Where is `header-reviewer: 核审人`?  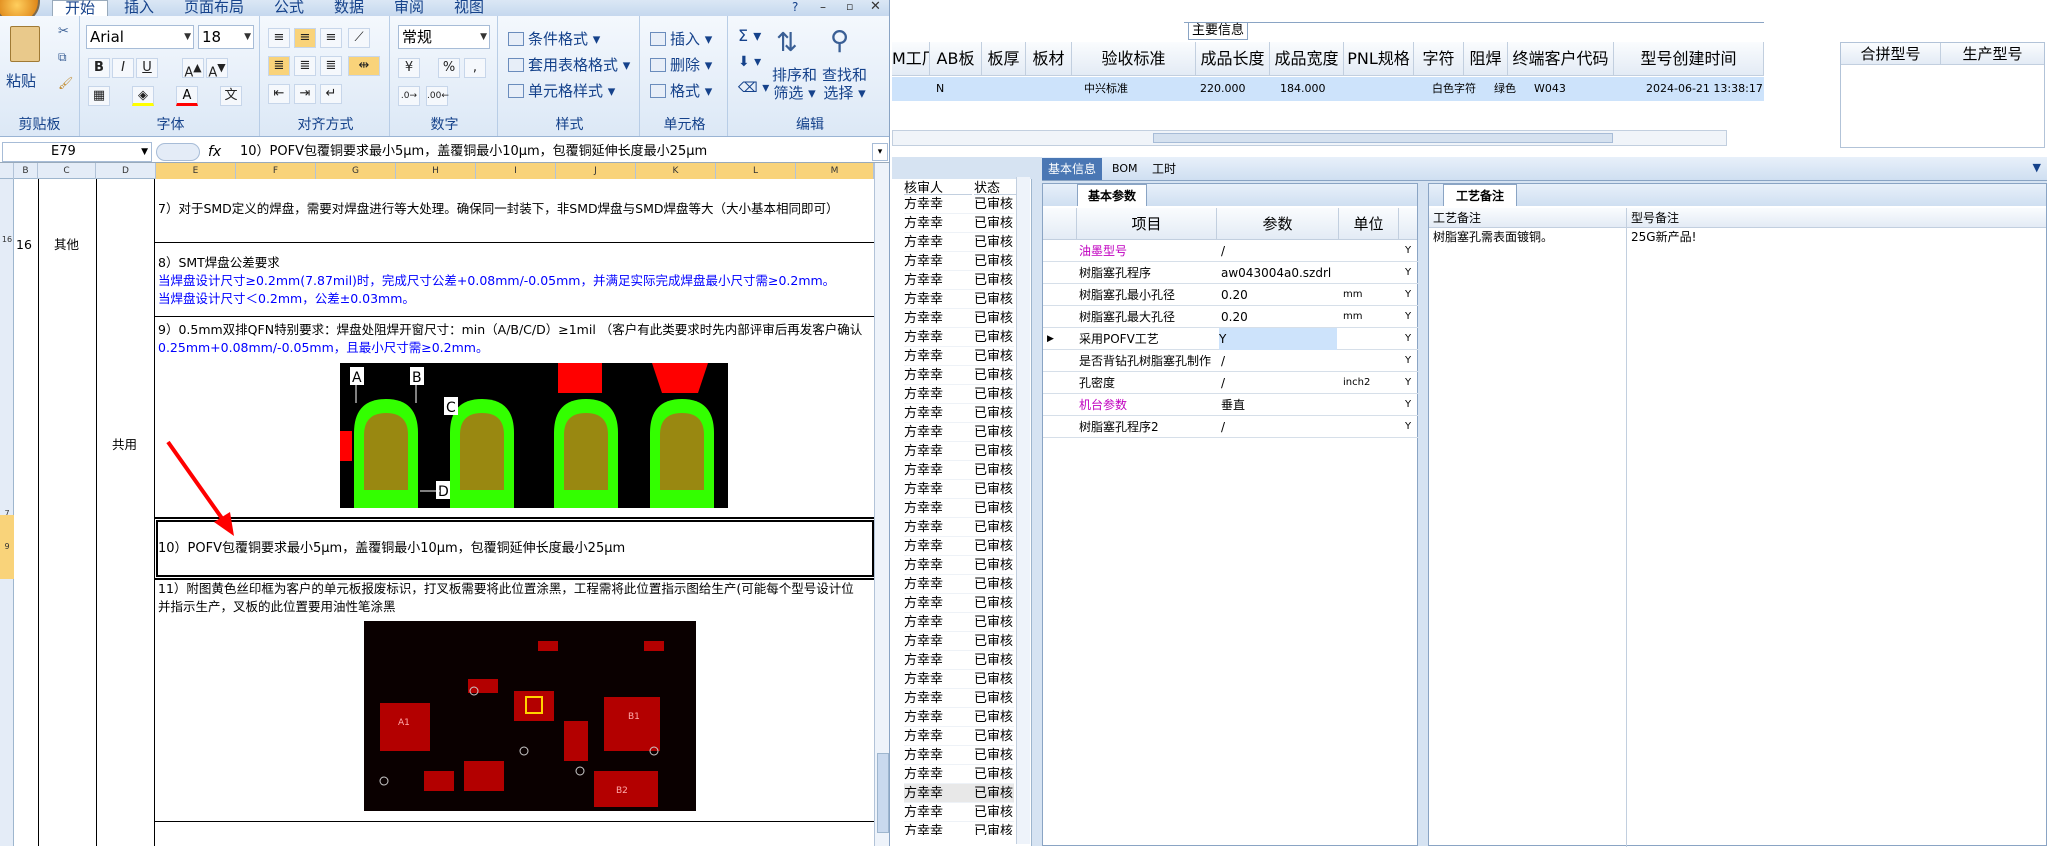 header-reviewer: 核审人 is located at coordinates (938, 186).